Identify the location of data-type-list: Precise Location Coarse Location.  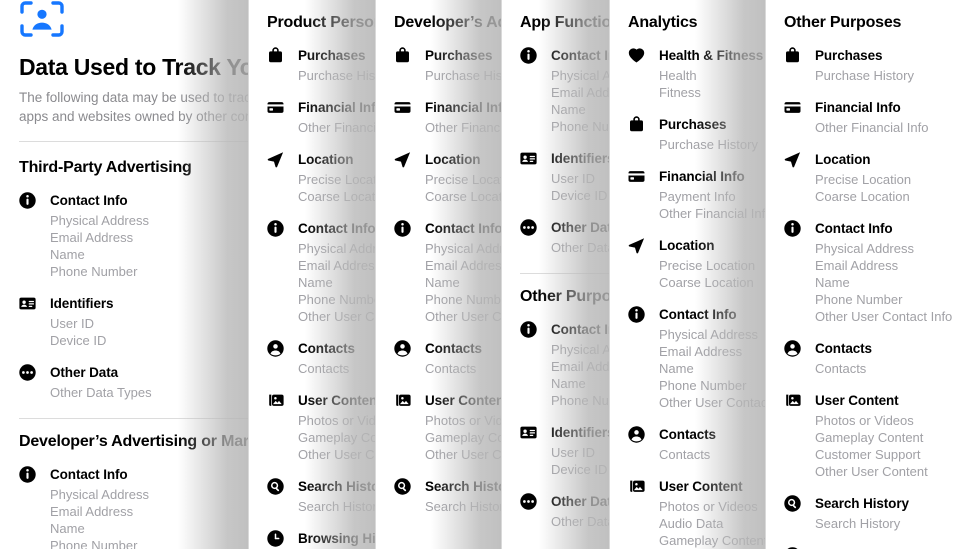
(895, 188).